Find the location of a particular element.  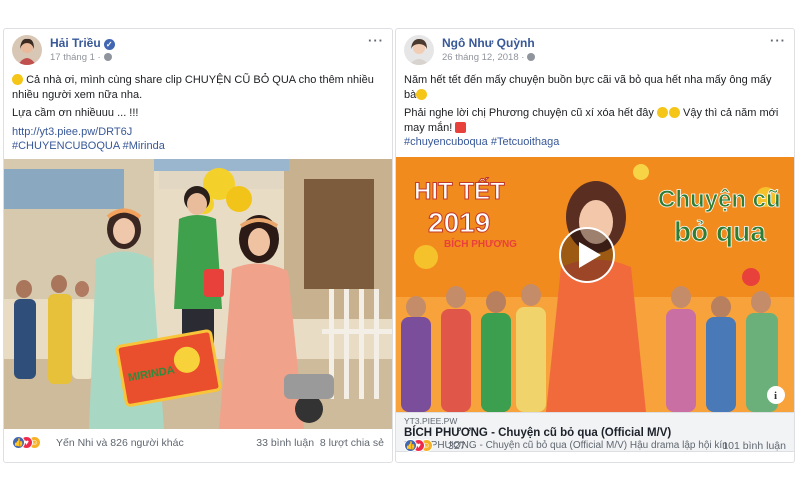

post-hashtags: #chuyencuboqua #Tetcuoithaga is located at coordinates (594, 142).